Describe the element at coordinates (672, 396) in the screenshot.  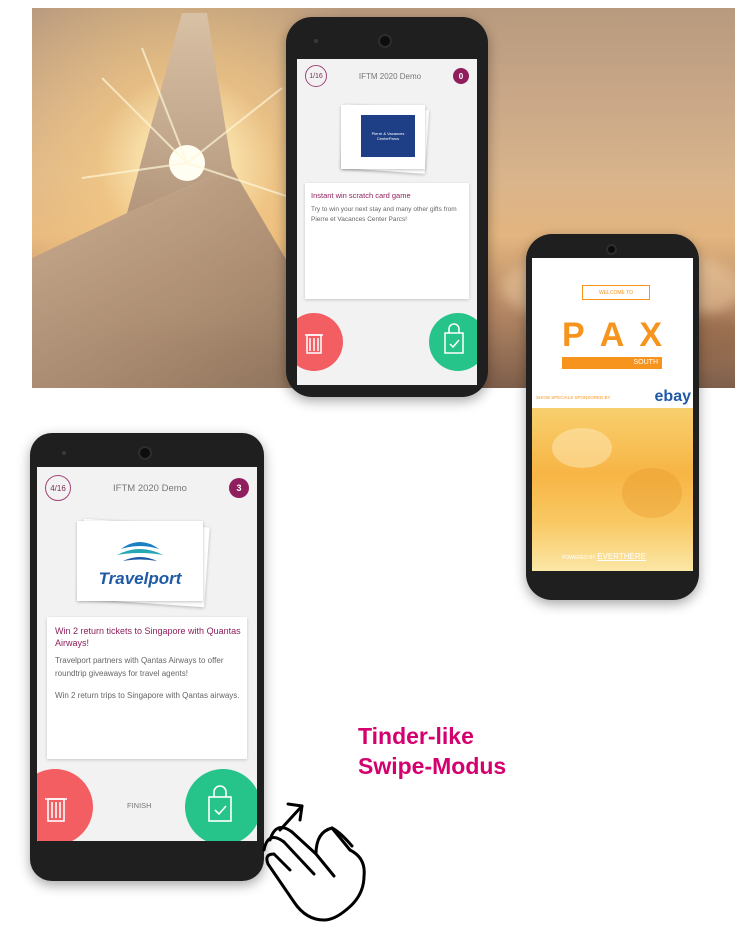
I see `ebay-logo: ebay` at that location.